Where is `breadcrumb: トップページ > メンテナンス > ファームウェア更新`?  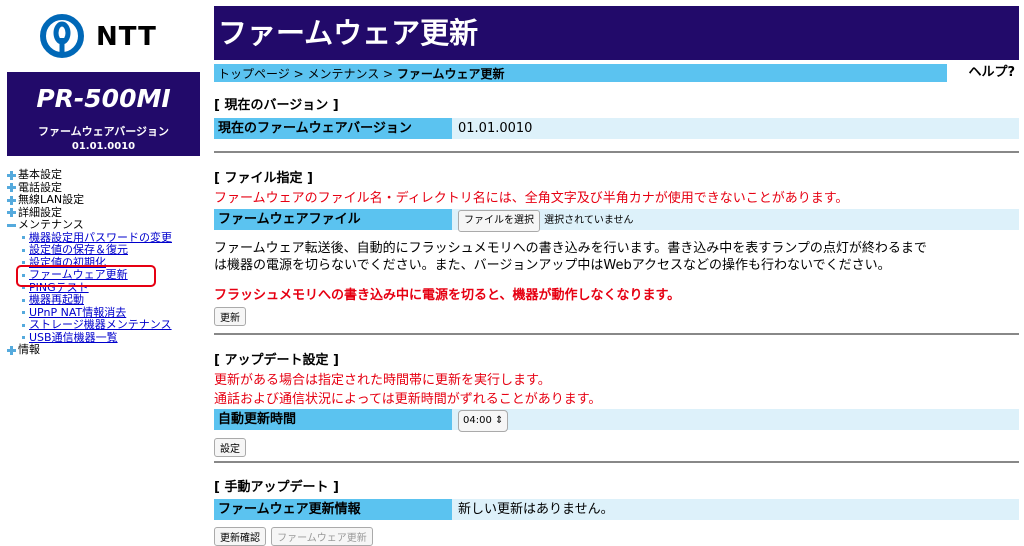
breadcrumb: トップページ > メンテナンス > ファームウェア更新 is located at coordinates (361, 73).